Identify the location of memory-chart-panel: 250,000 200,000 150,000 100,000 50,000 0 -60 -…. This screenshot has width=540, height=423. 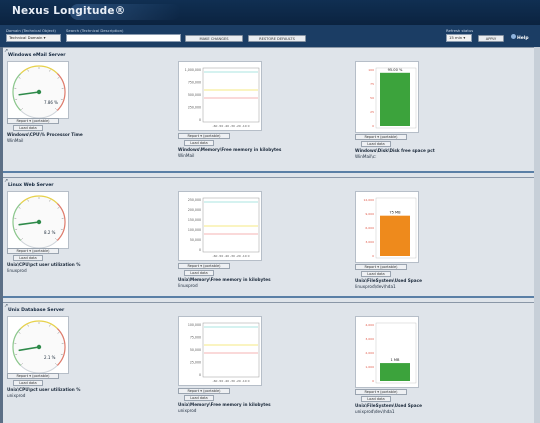
(220, 226).